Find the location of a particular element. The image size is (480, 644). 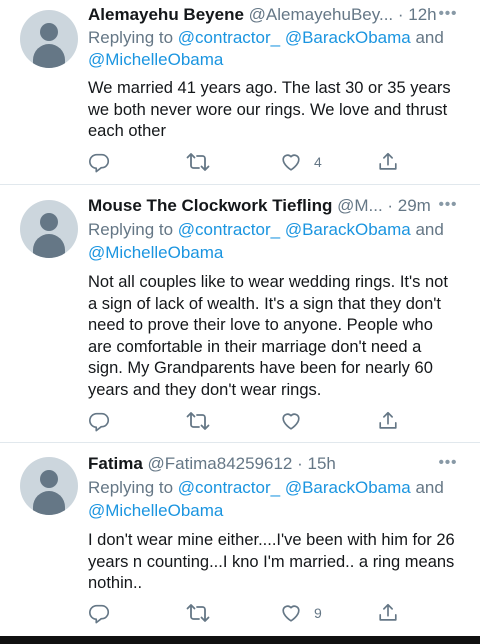

tweet-header: Alemayehu Beyene @AlemayehuBey... · 12h is located at coordinates (274, 15).